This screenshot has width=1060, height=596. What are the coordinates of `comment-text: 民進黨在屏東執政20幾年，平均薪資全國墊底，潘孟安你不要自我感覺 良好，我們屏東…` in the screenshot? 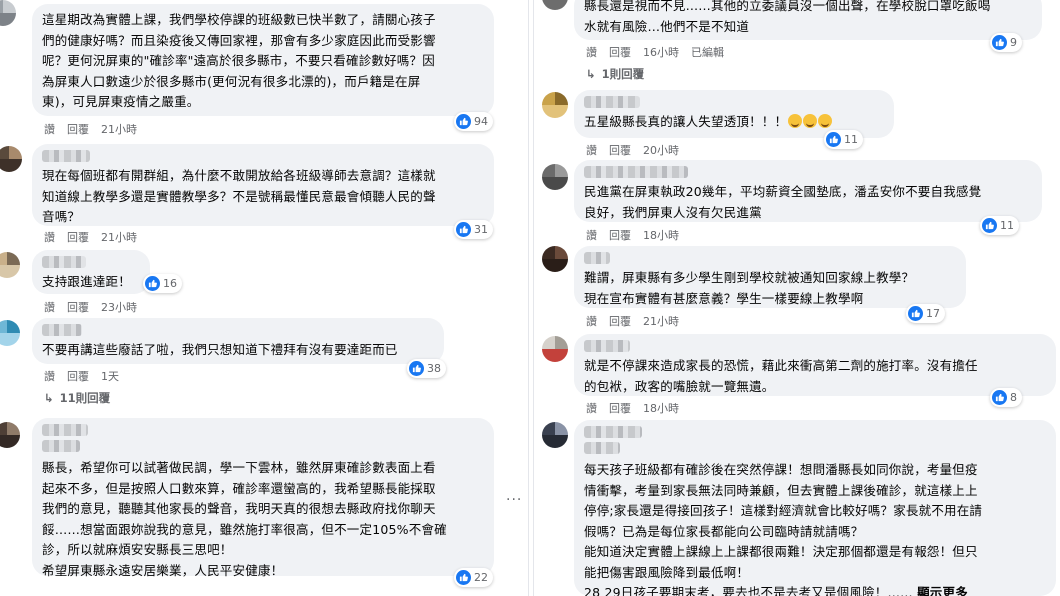 It's located at (783, 202).